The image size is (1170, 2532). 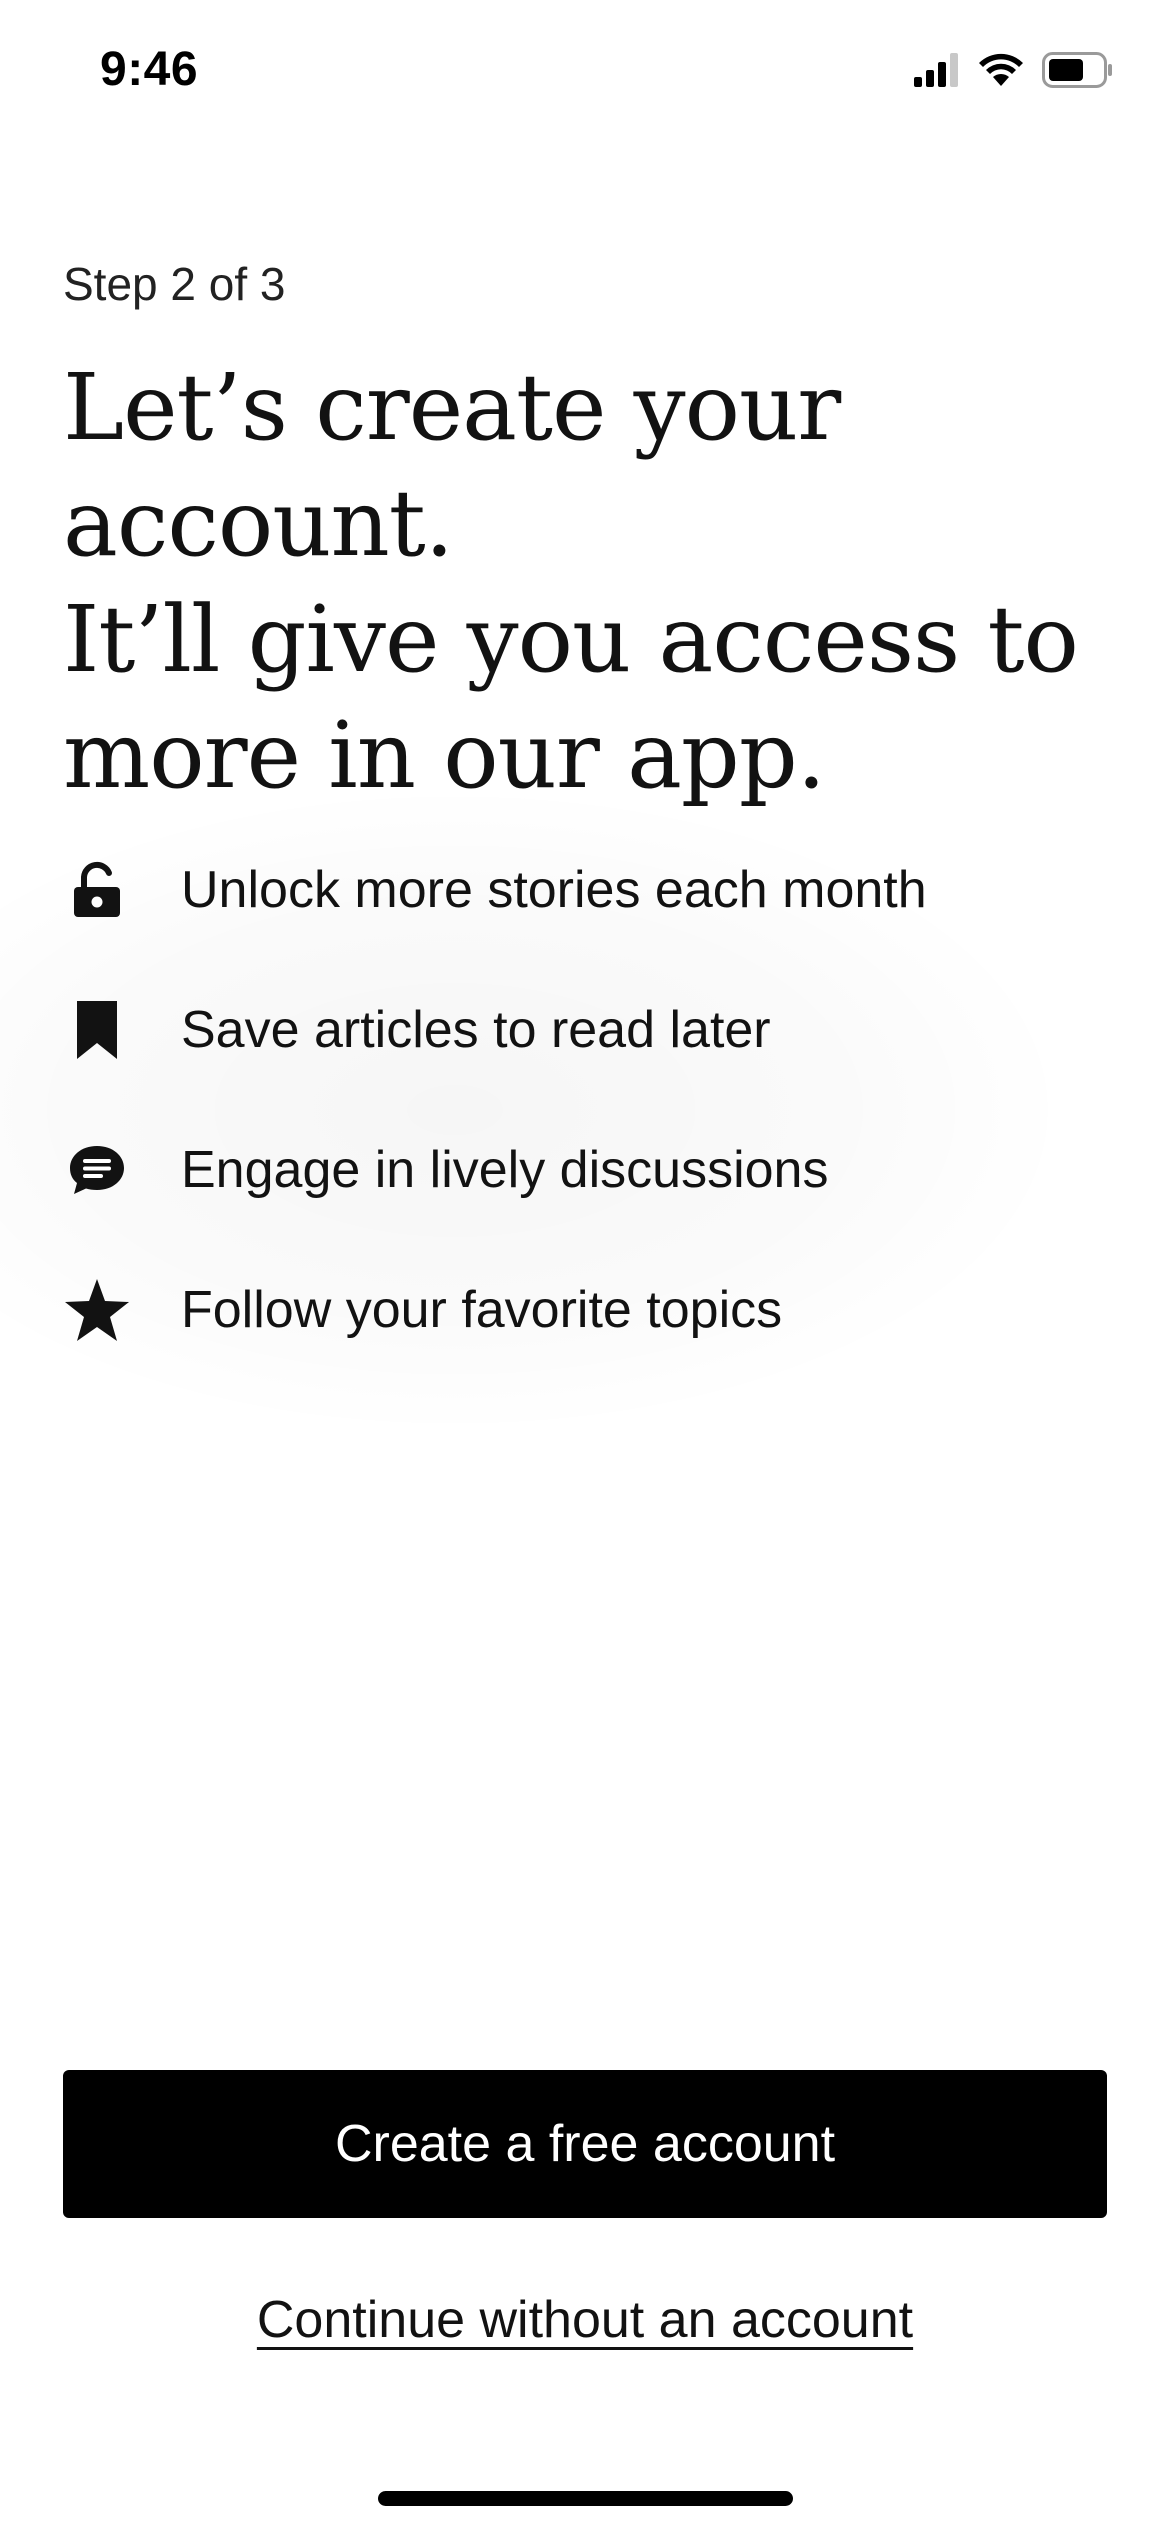 I want to click on status-icons, so click(x=1014, y=72).